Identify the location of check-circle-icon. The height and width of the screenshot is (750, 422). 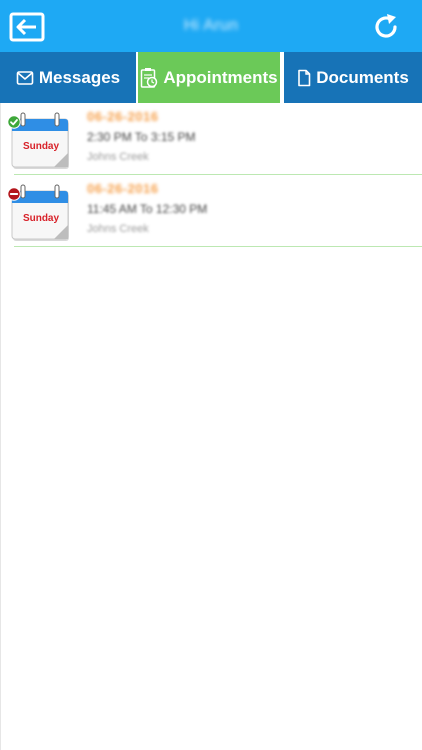
(14, 122).